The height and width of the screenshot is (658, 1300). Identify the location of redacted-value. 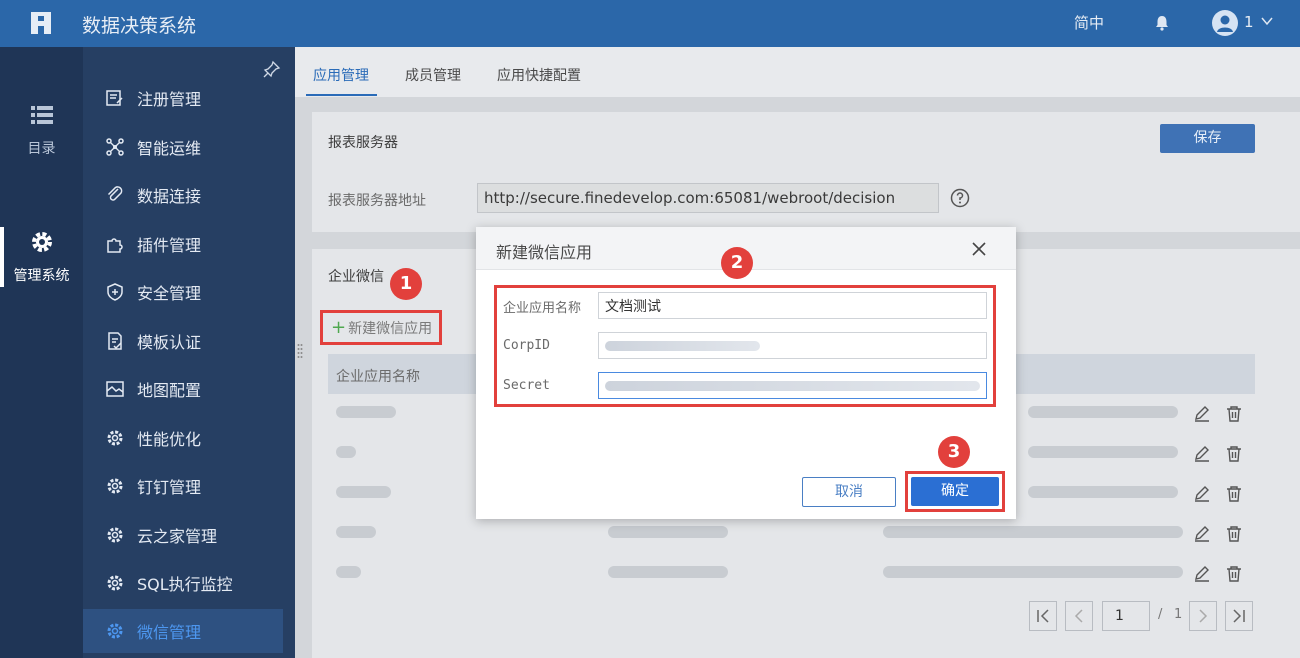
(792, 386).